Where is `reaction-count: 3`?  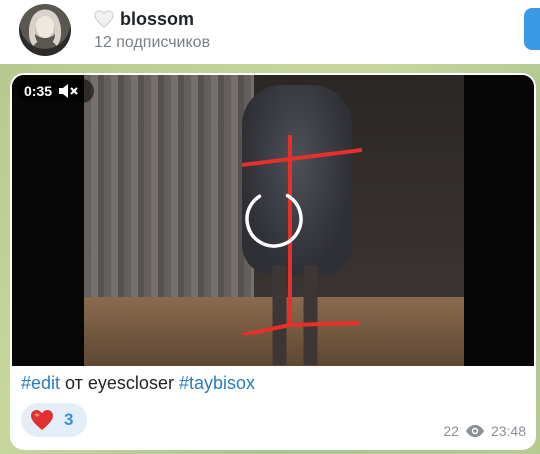 reaction-count: 3 is located at coordinates (69, 419).